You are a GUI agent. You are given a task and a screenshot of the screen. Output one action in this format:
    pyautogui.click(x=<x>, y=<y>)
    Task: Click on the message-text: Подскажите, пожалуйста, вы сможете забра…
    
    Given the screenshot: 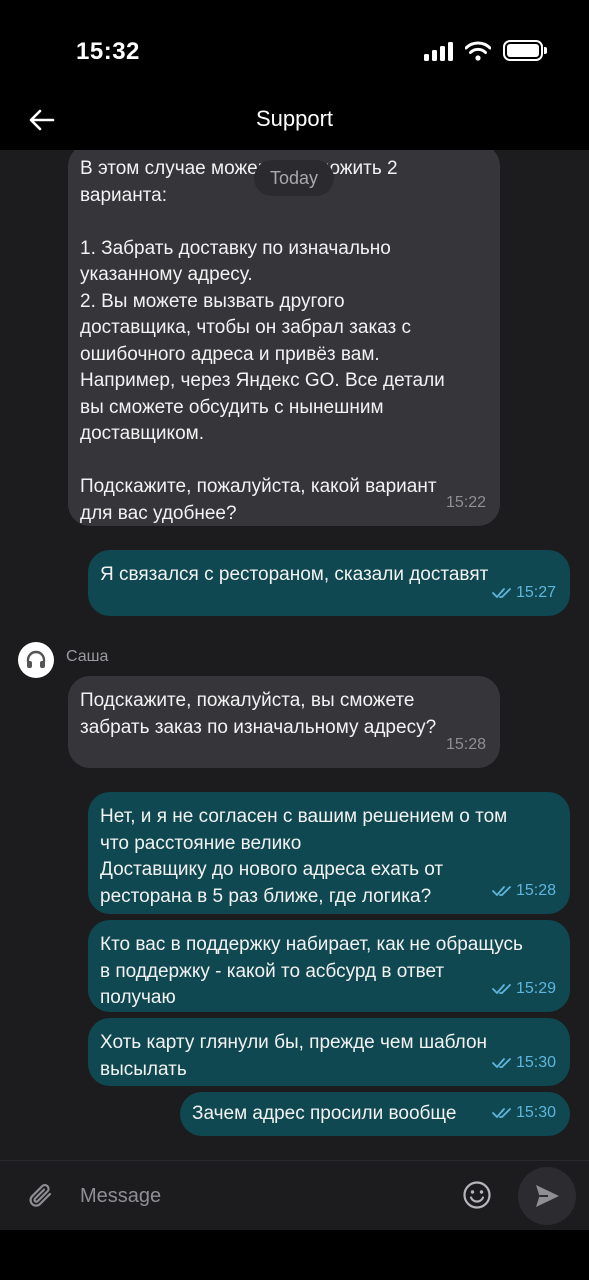 What is the action you would take?
    pyautogui.click(x=258, y=714)
    